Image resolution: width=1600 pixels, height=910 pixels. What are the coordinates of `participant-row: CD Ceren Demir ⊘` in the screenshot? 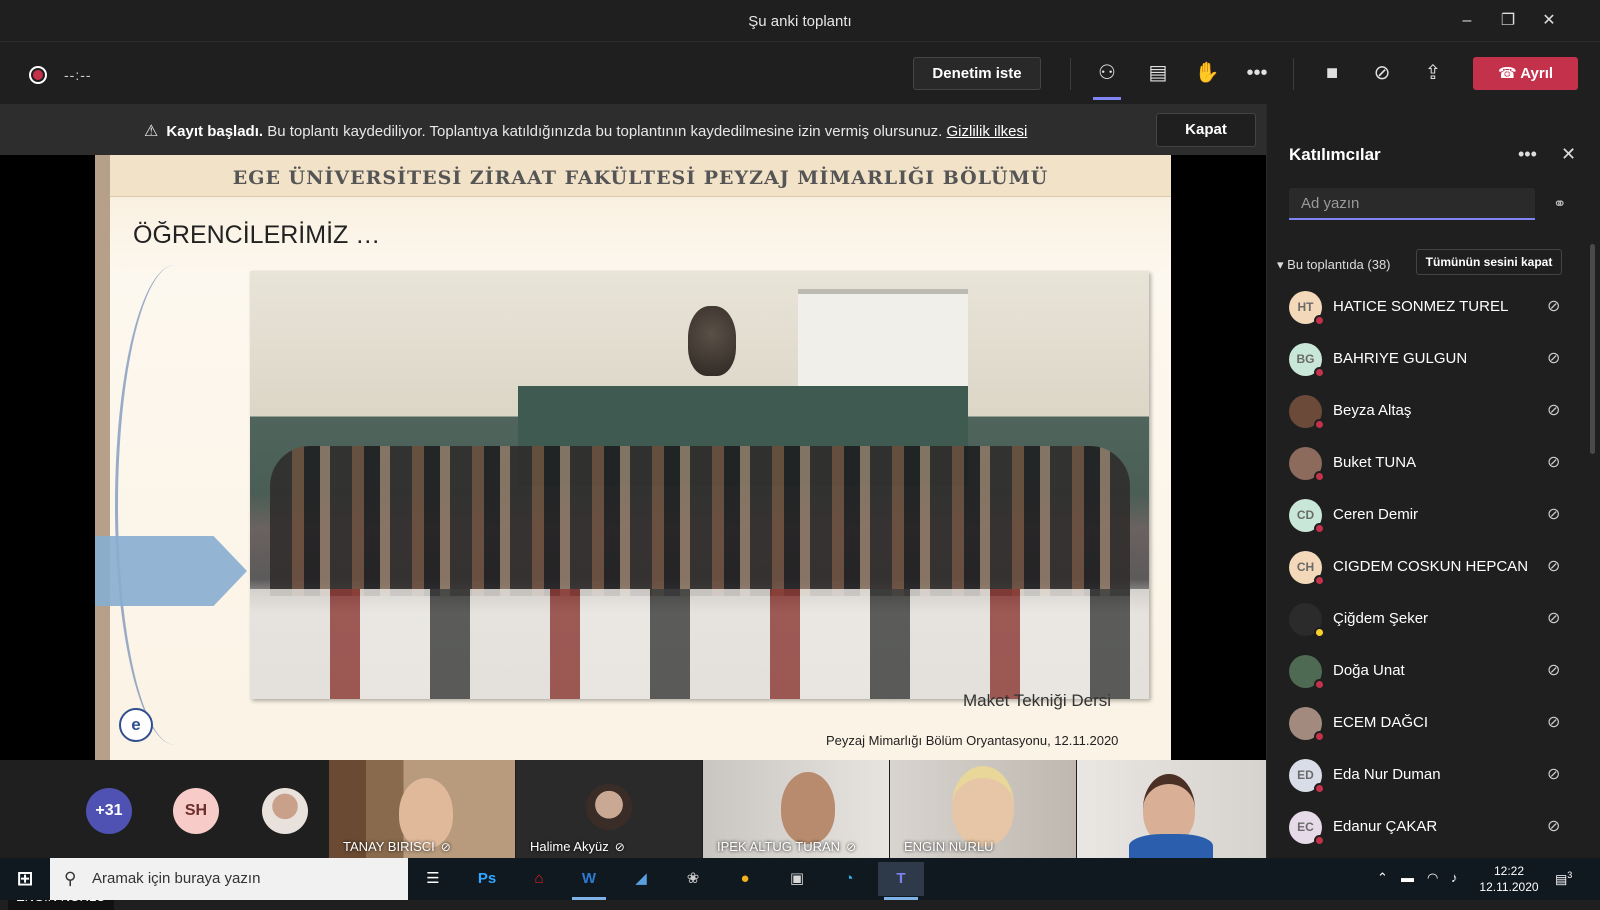 It's located at (1427, 515).